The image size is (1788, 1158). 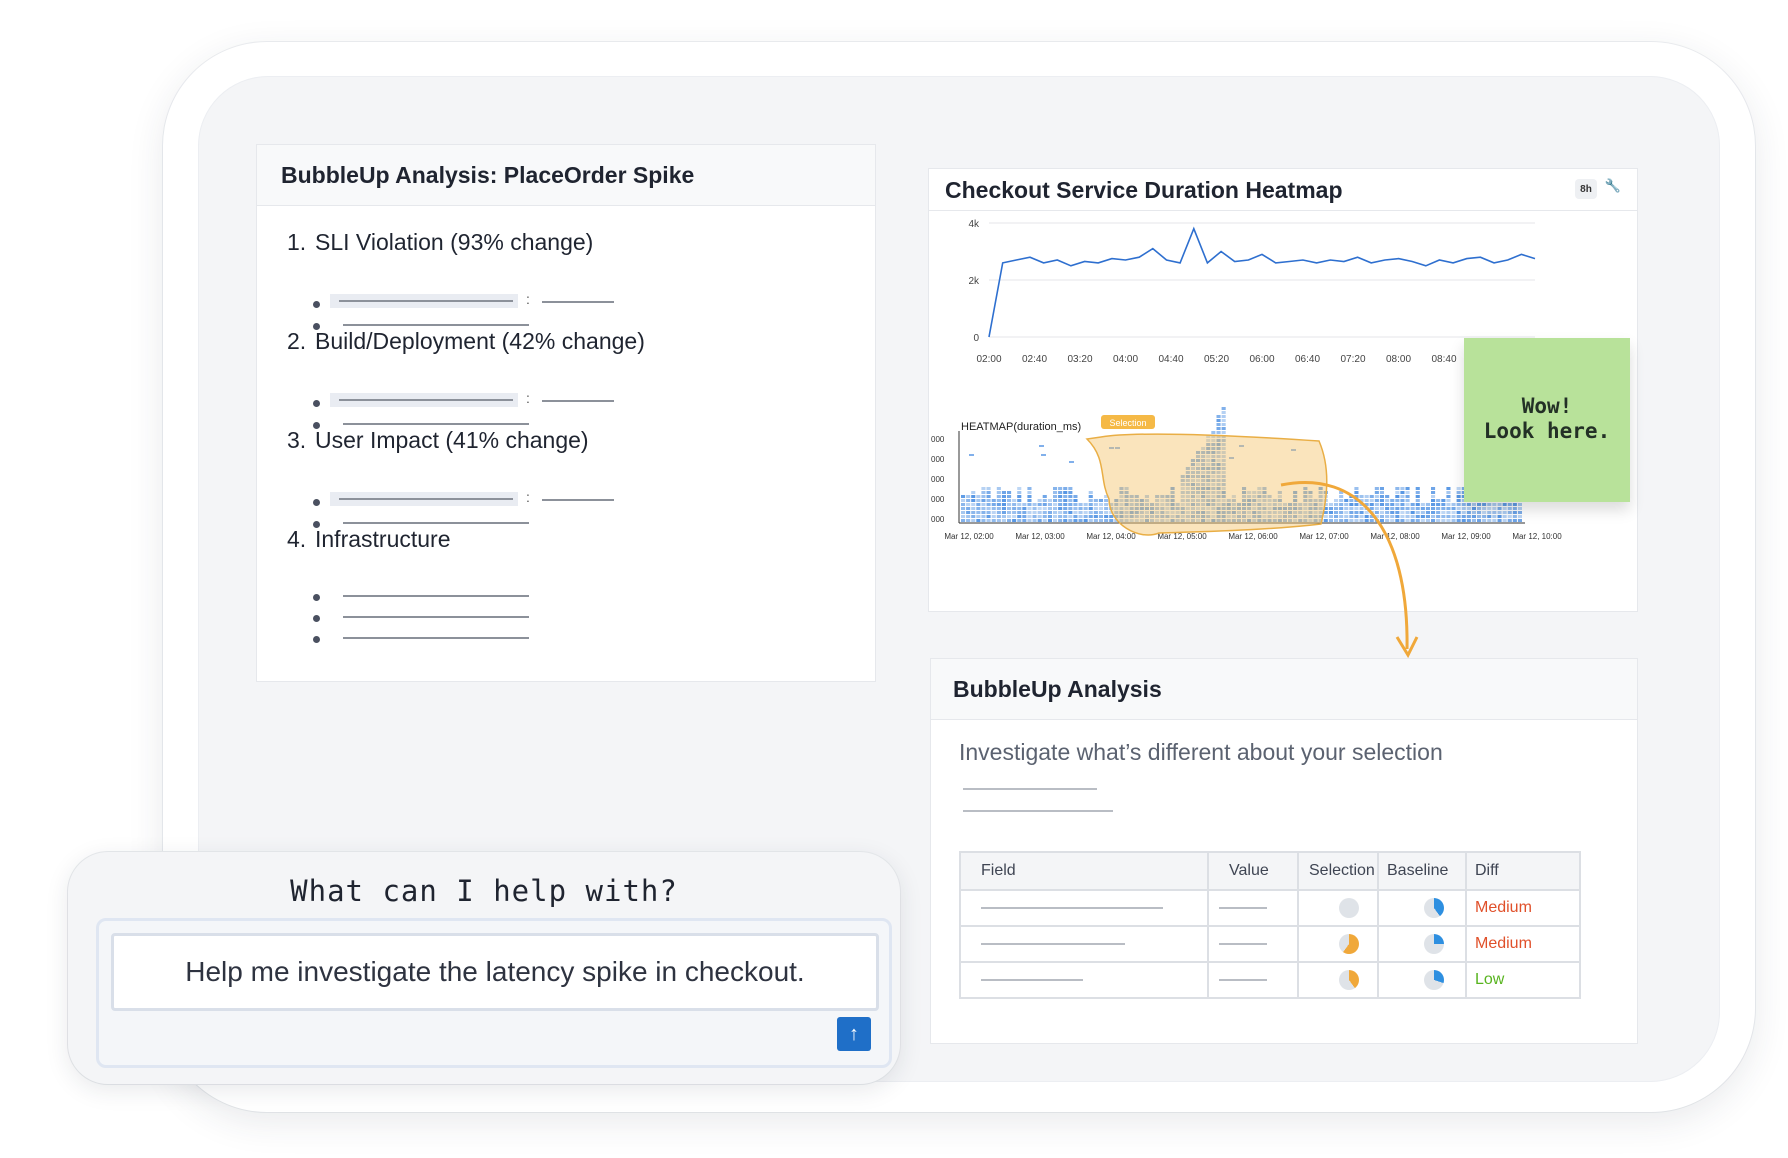 What do you see at coordinates (1523, 871) in the screenshot?
I see `column-header-diff: Diff` at bounding box center [1523, 871].